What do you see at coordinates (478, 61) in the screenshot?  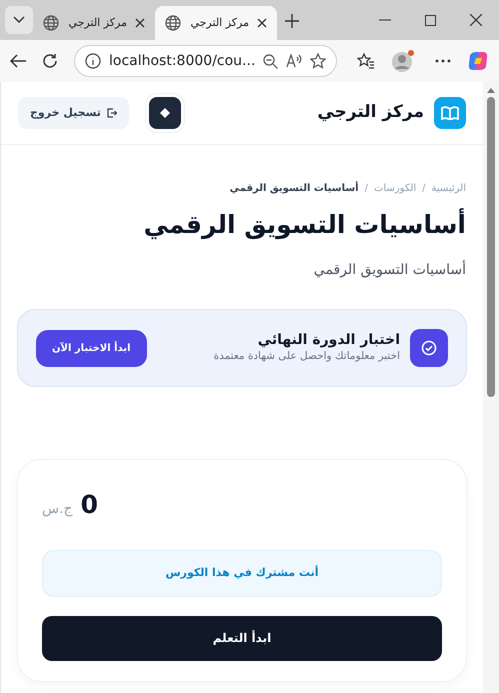 I see `copilot-icon` at bounding box center [478, 61].